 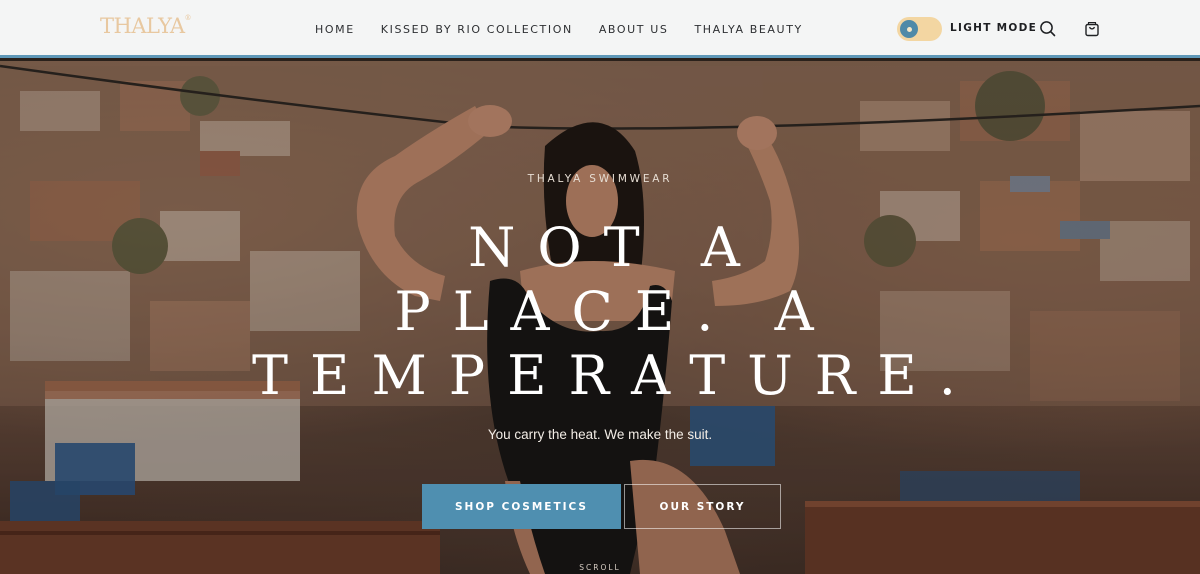 I want to click on our-story-button: OUR STORY, so click(x=702, y=506).